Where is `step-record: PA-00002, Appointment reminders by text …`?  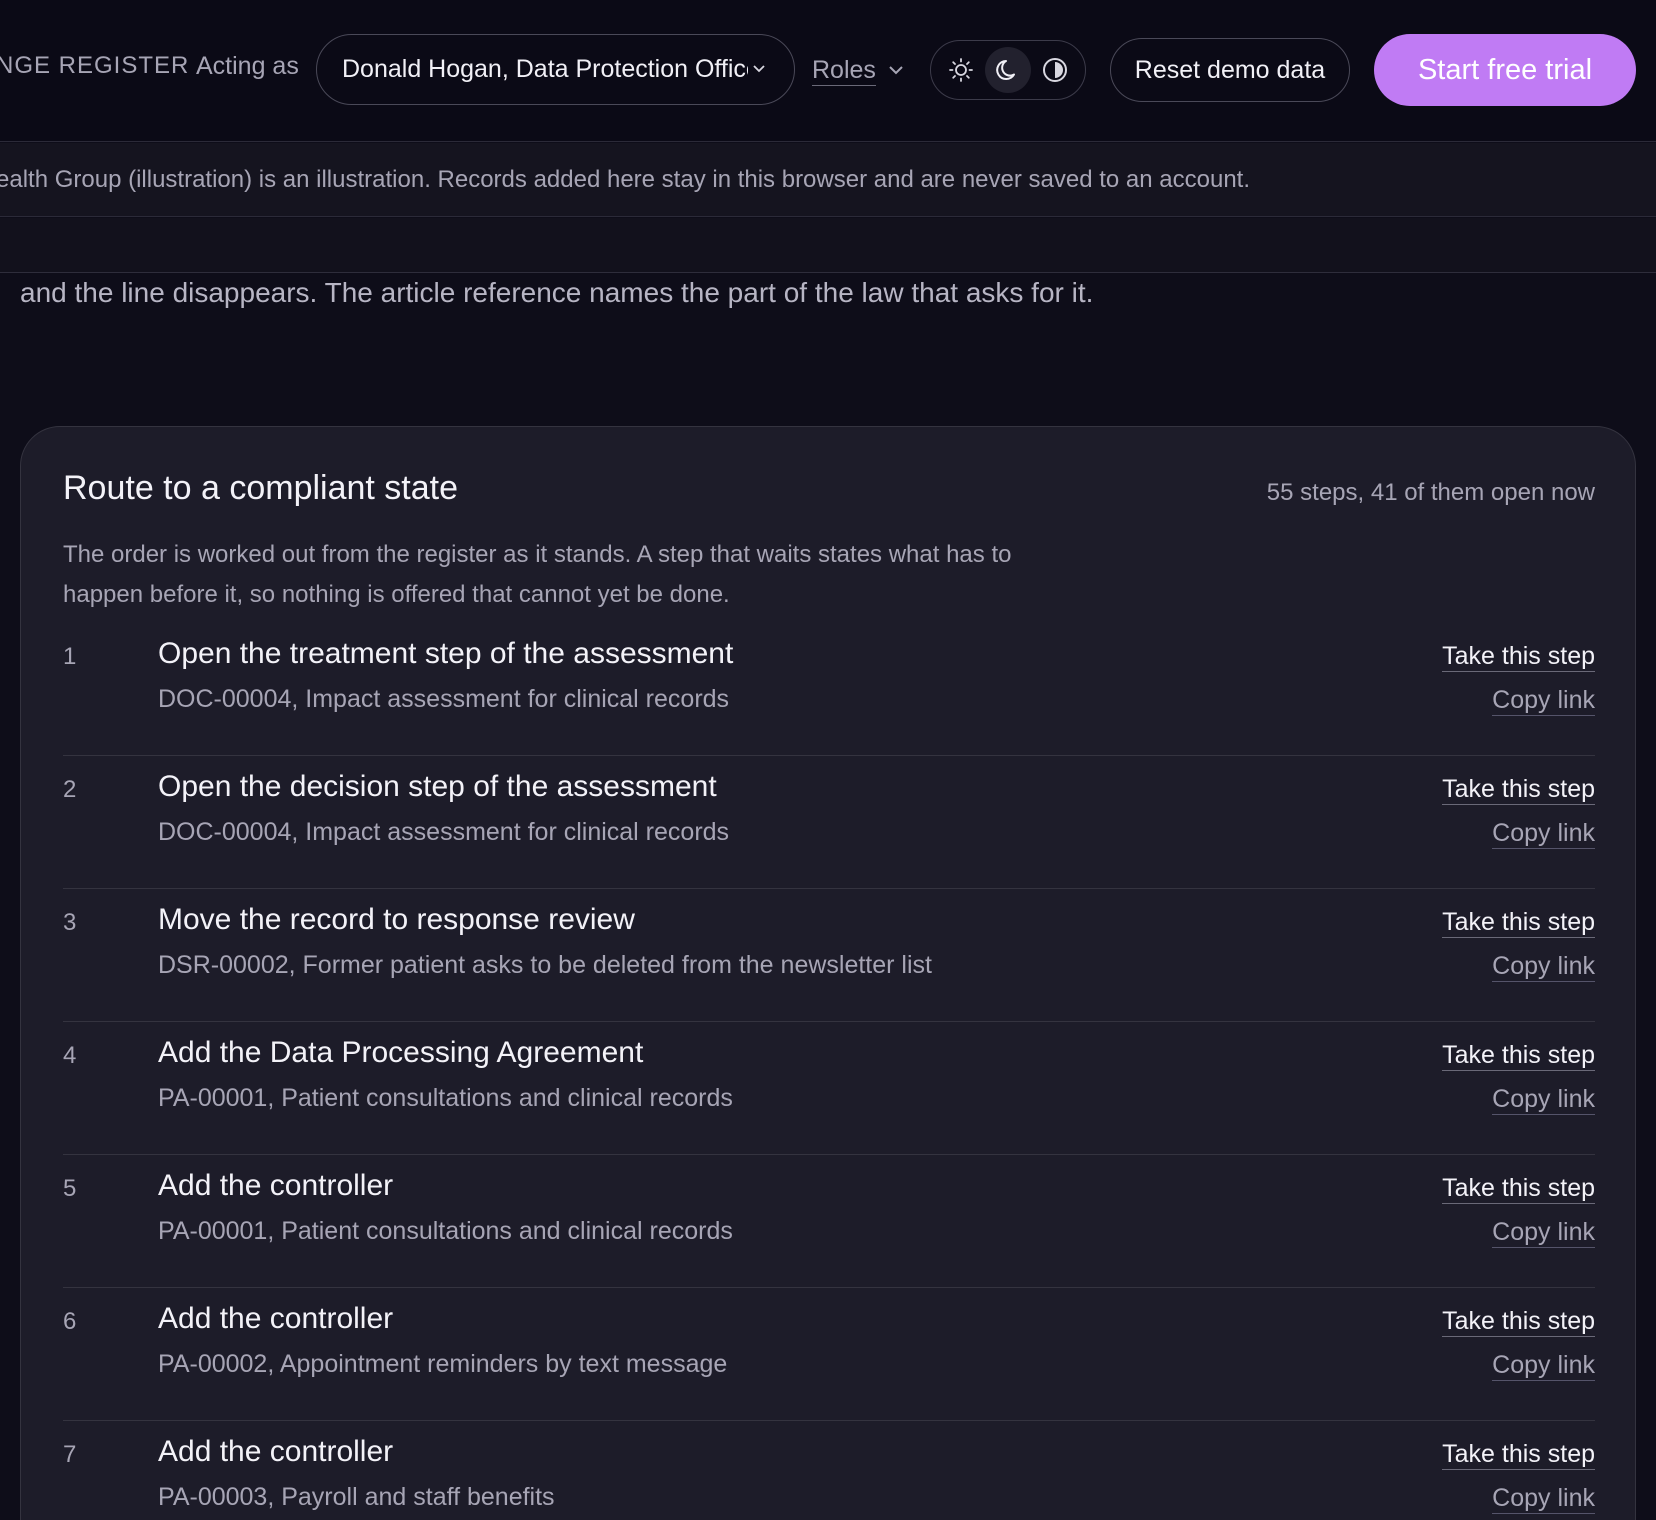 step-record: PA-00002, Appointment reminders by text … is located at coordinates (443, 1364).